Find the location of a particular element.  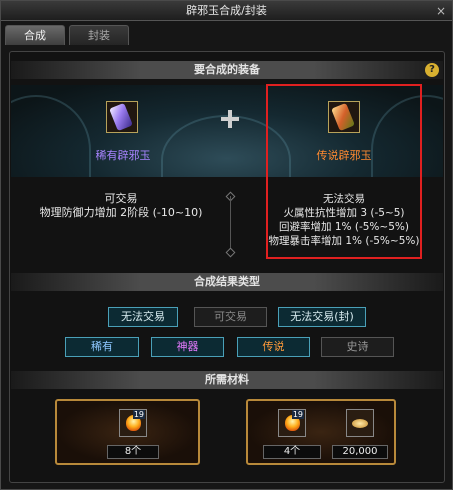

rare-jade-icon is located at coordinates (121, 117).